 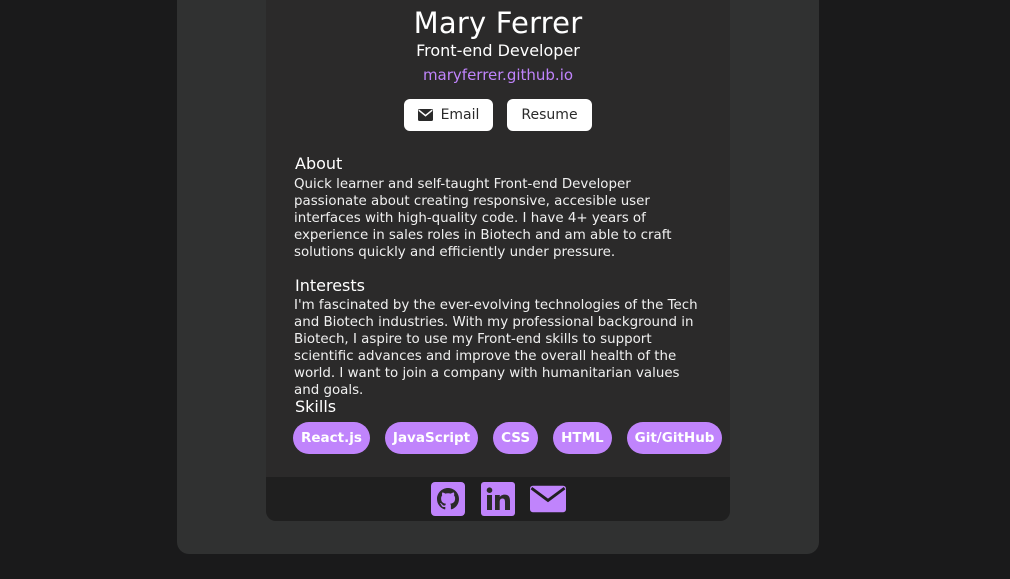 What do you see at coordinates (330, 285) in the screenshot?
I see `interests-heading: Interests` at bounding box center [330, 285].